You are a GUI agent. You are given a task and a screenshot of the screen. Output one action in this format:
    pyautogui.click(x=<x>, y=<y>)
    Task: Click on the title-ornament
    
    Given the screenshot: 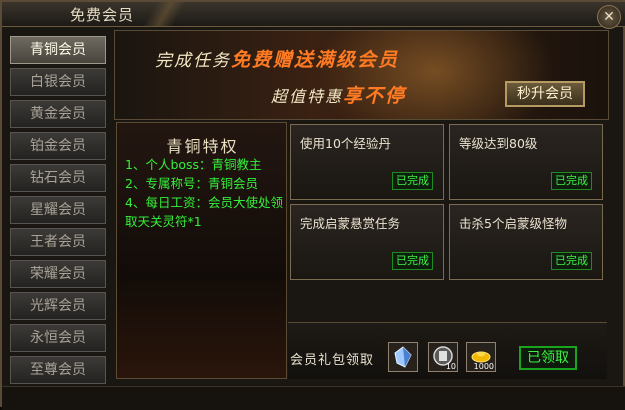 What is the action you would take?
    pyautogui.click(x=172, y=14)
    